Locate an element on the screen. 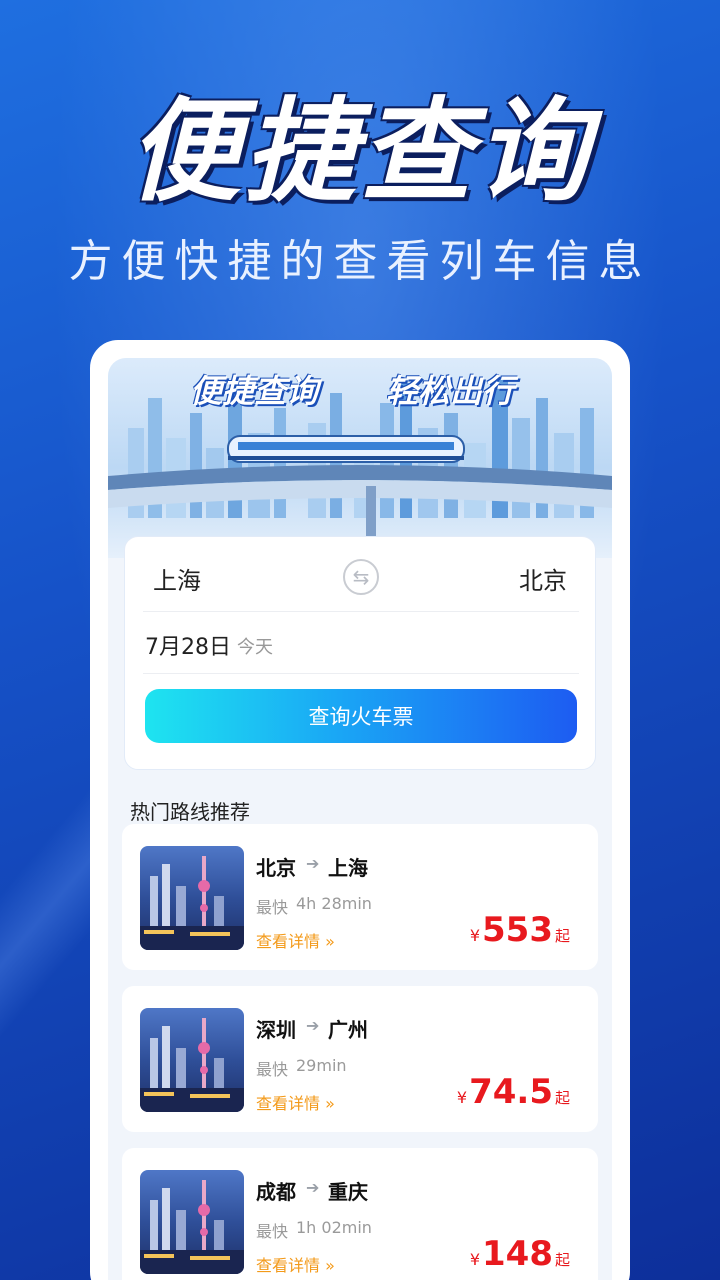 The height and width of the screenshot is (1280, 720). route-price: ¥ 553 起 is located at coordinates (520, 930).